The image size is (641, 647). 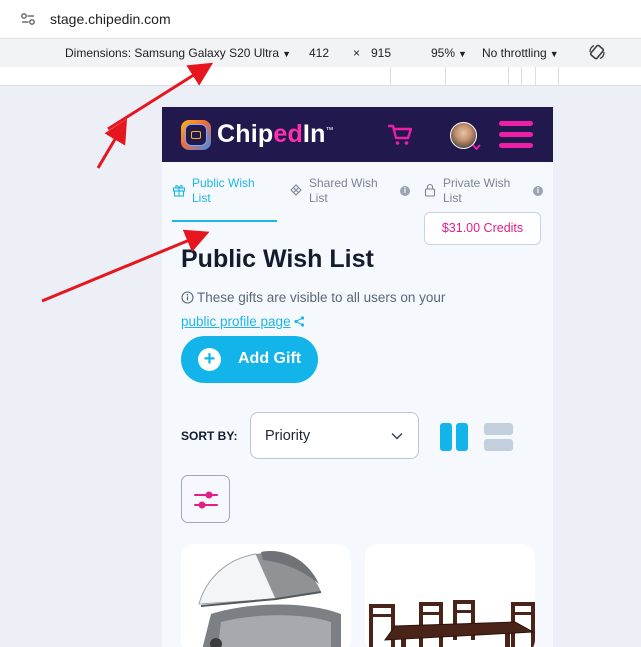 I want to click on zoom-select: 95% ▼, so click(x=449, y=53).